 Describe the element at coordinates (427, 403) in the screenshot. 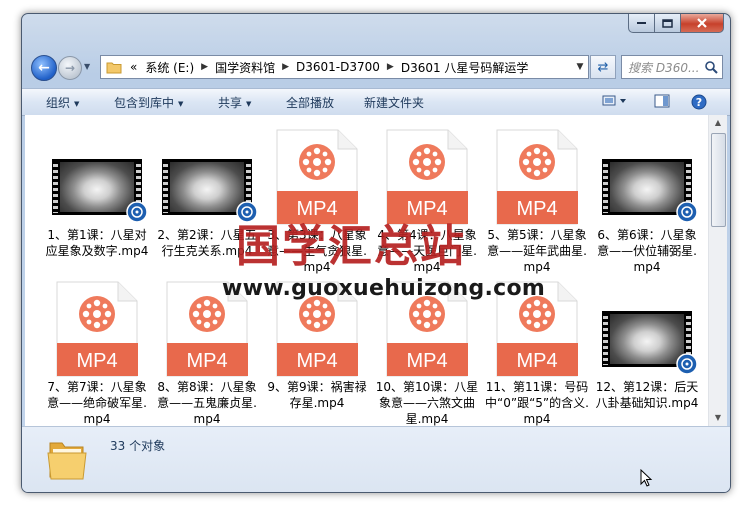

I see `file-name: 10、第10课：八星象意——六煞文曲星.mp4` at that location.